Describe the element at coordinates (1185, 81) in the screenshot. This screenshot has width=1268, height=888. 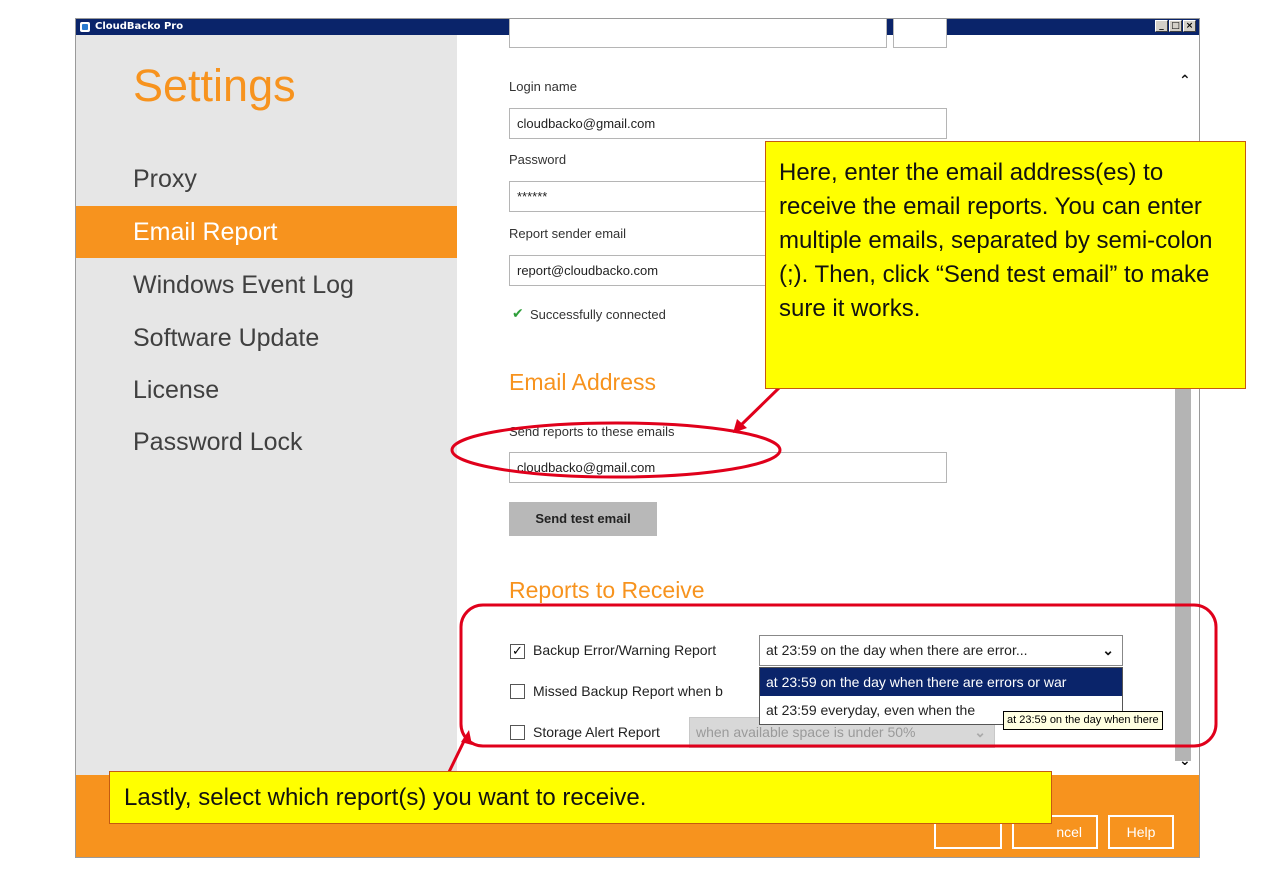
I see `scroll-up-arrow-icon: ⌃` at that location.